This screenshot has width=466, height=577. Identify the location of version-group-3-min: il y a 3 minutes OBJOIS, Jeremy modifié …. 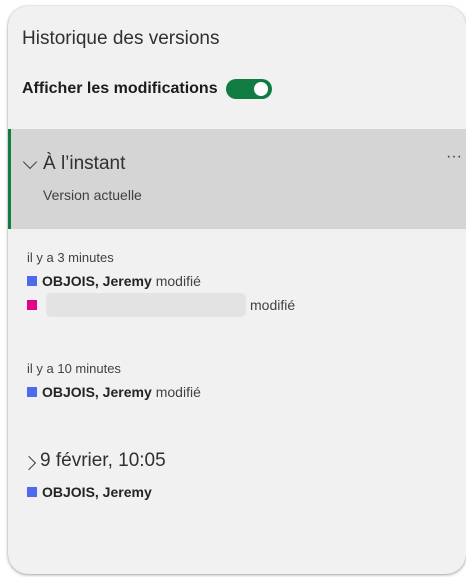
(161, 284).